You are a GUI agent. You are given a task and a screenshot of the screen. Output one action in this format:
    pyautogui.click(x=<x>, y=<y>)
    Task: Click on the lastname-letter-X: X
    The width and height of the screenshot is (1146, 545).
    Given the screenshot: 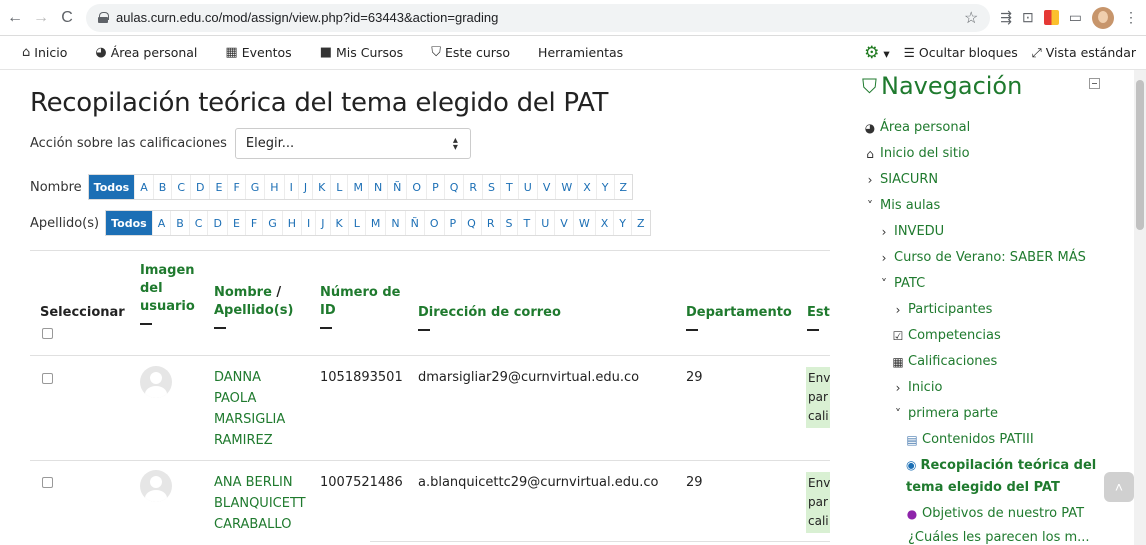 What is the action you would take?
    pyautogui.click(x=604, y=223)
    